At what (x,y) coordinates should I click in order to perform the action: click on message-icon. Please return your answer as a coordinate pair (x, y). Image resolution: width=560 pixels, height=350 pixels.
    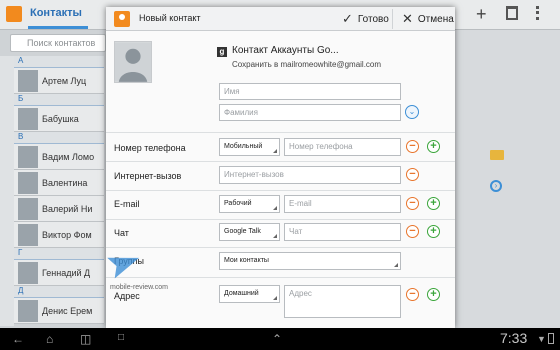
    Looking at the image, I should click on (497, 155).